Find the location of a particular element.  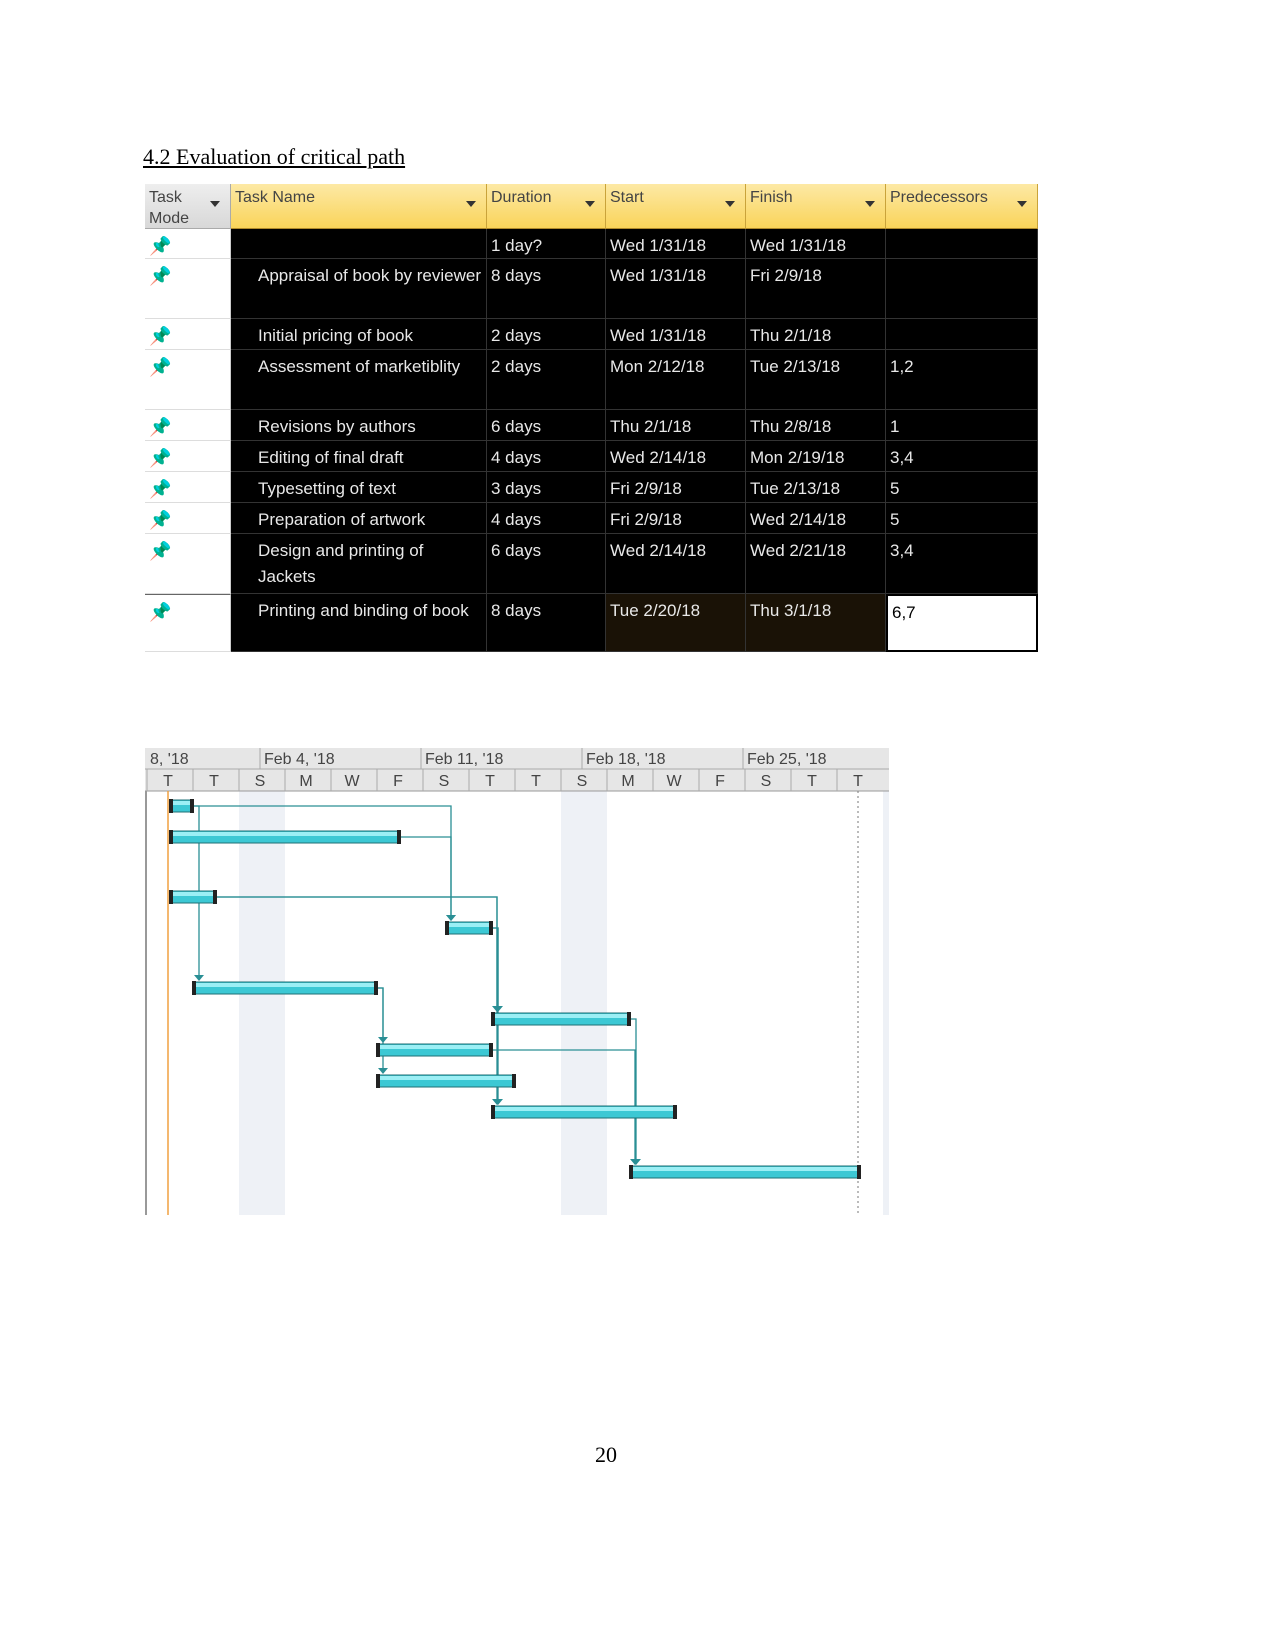

page-number: 20 is located at coordinates (606, 1454).